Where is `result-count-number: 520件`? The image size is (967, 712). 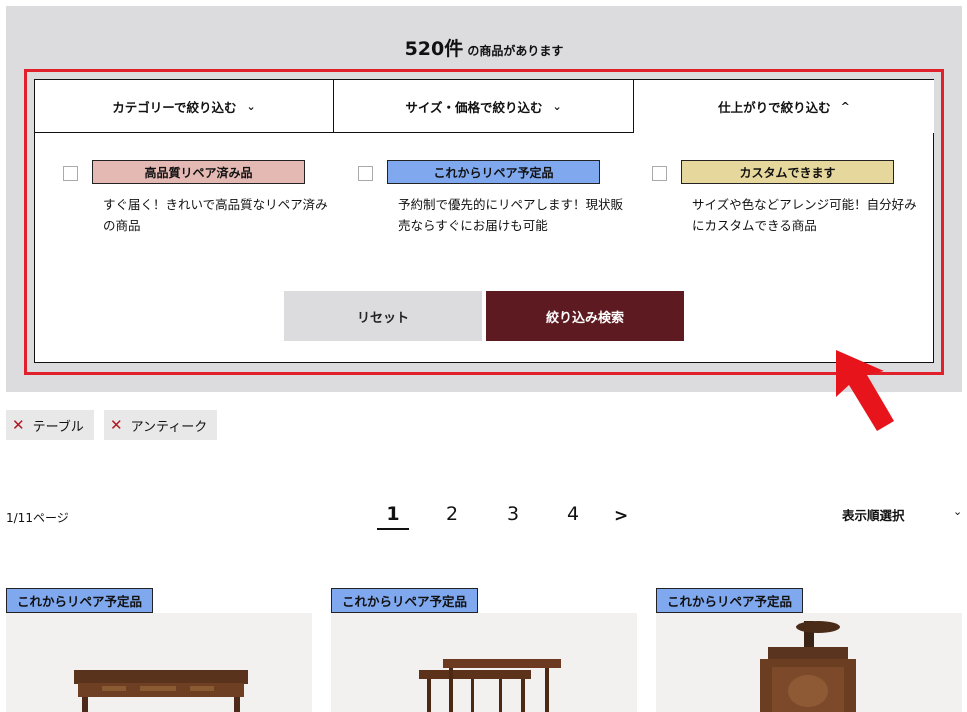 result-count-number: 520件 is located at coordinates (434, 49).